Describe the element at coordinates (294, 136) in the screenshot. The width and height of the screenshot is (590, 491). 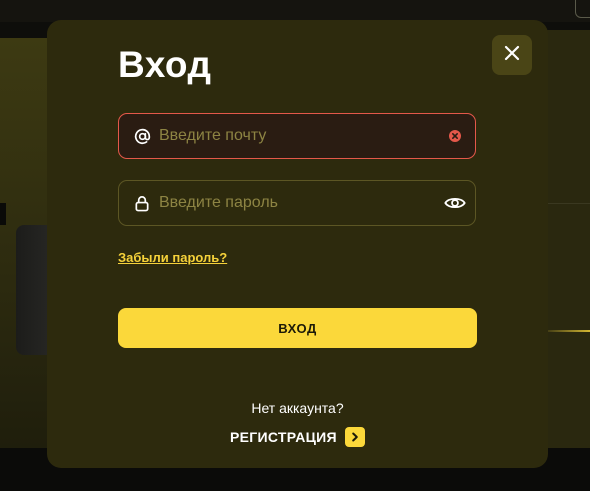
I see `email-input` at that location.